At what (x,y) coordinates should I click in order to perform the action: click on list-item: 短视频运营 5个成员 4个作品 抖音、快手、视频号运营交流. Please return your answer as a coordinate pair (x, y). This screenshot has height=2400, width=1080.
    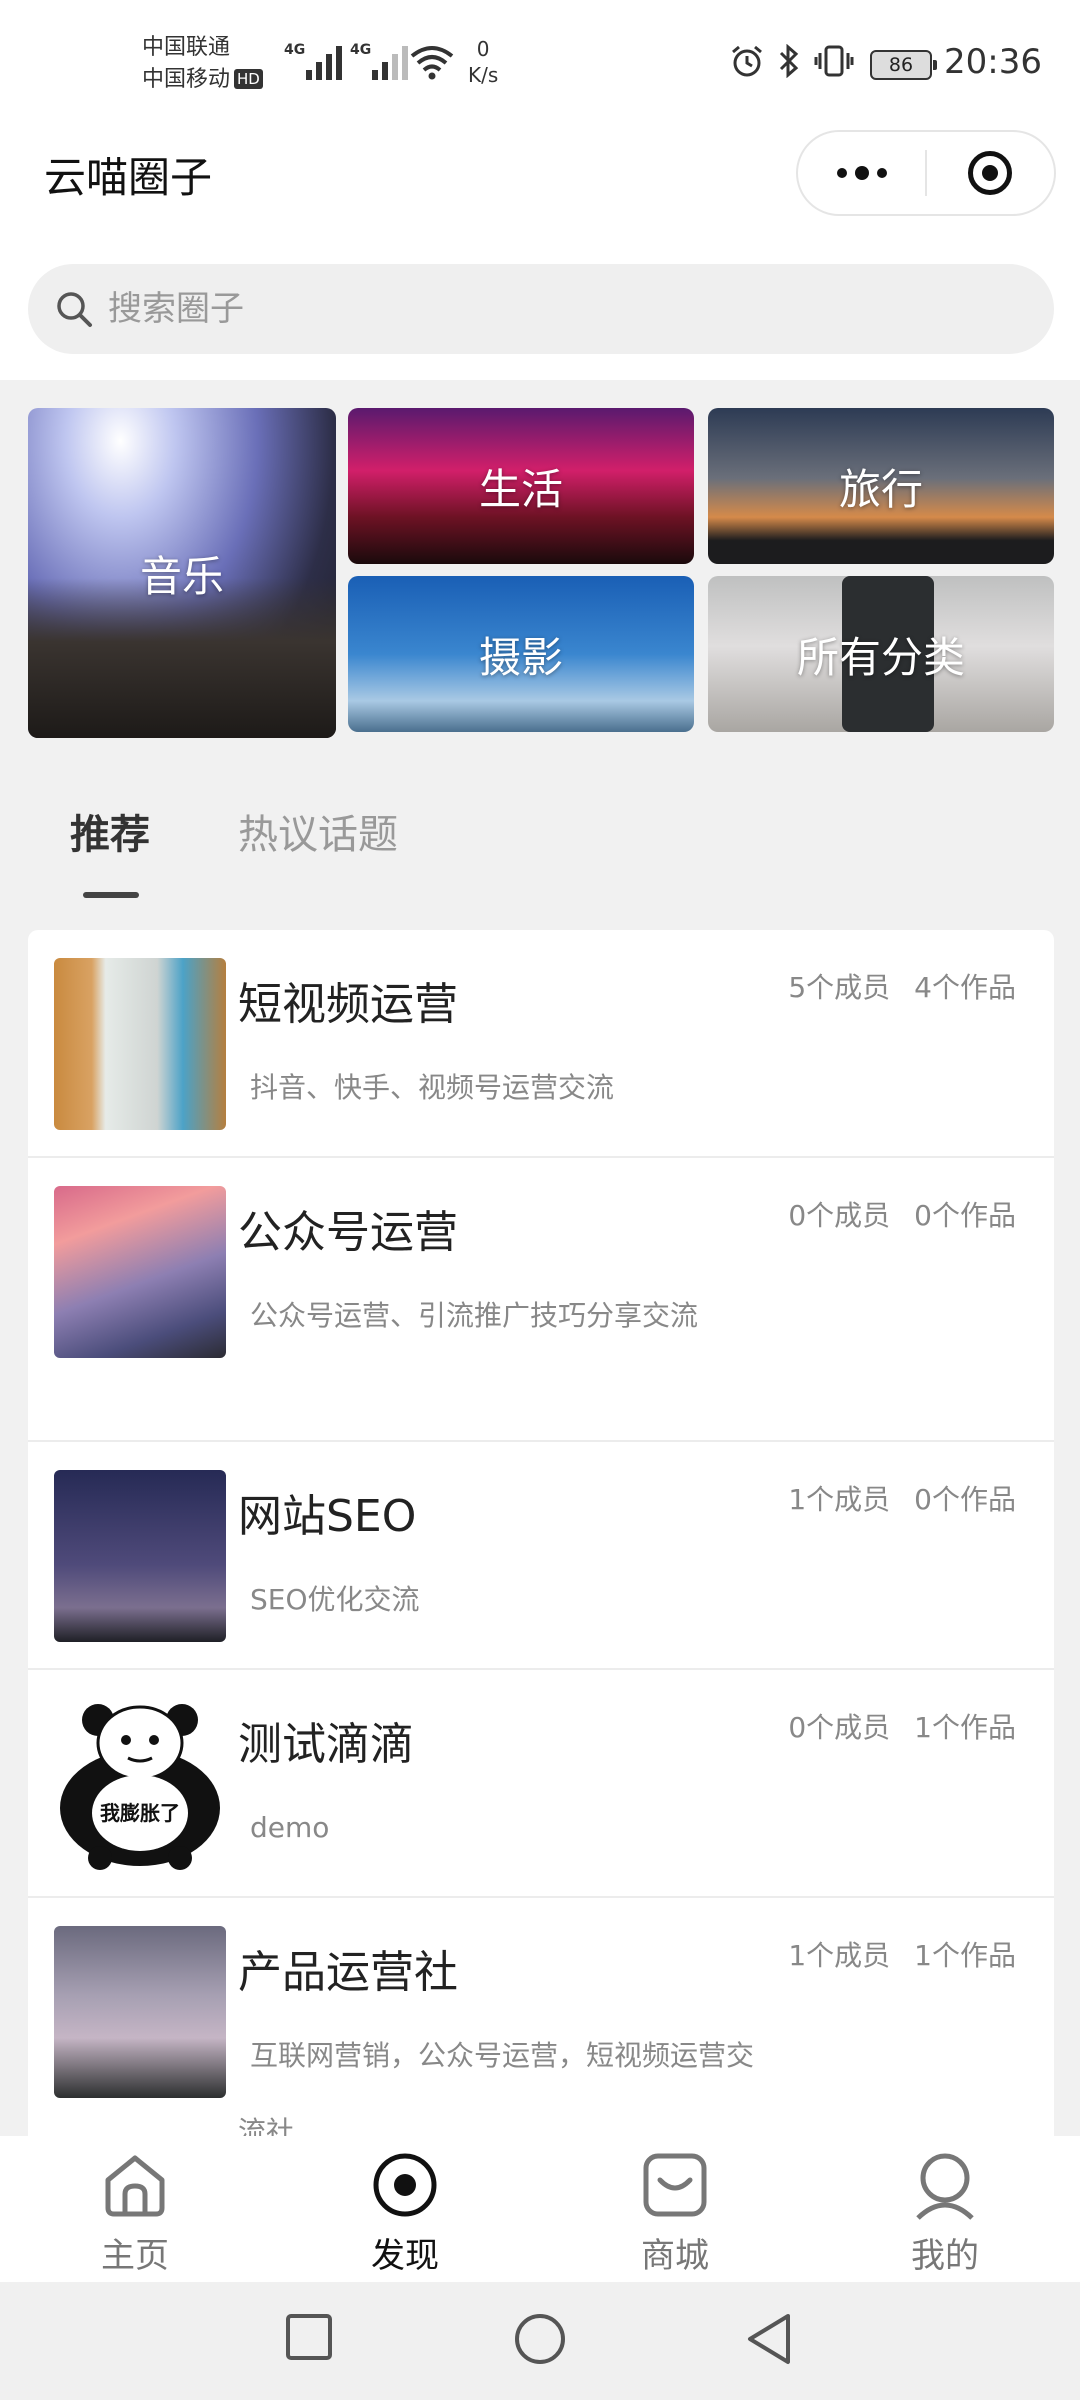
    Looking at the image, I should click on (541, 1044).